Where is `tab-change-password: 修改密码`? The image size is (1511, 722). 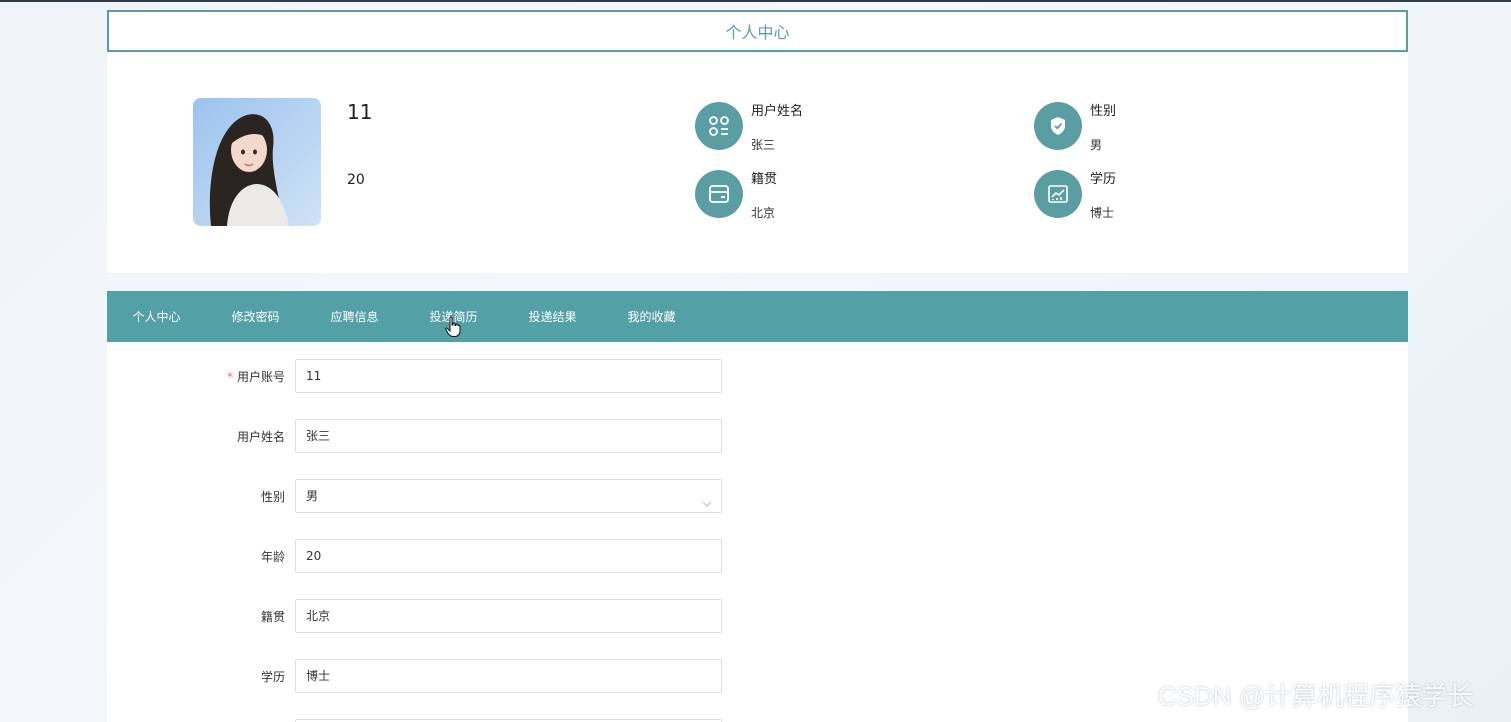 tab-change-password: 修改密码 is located at coordinates (255, 316).